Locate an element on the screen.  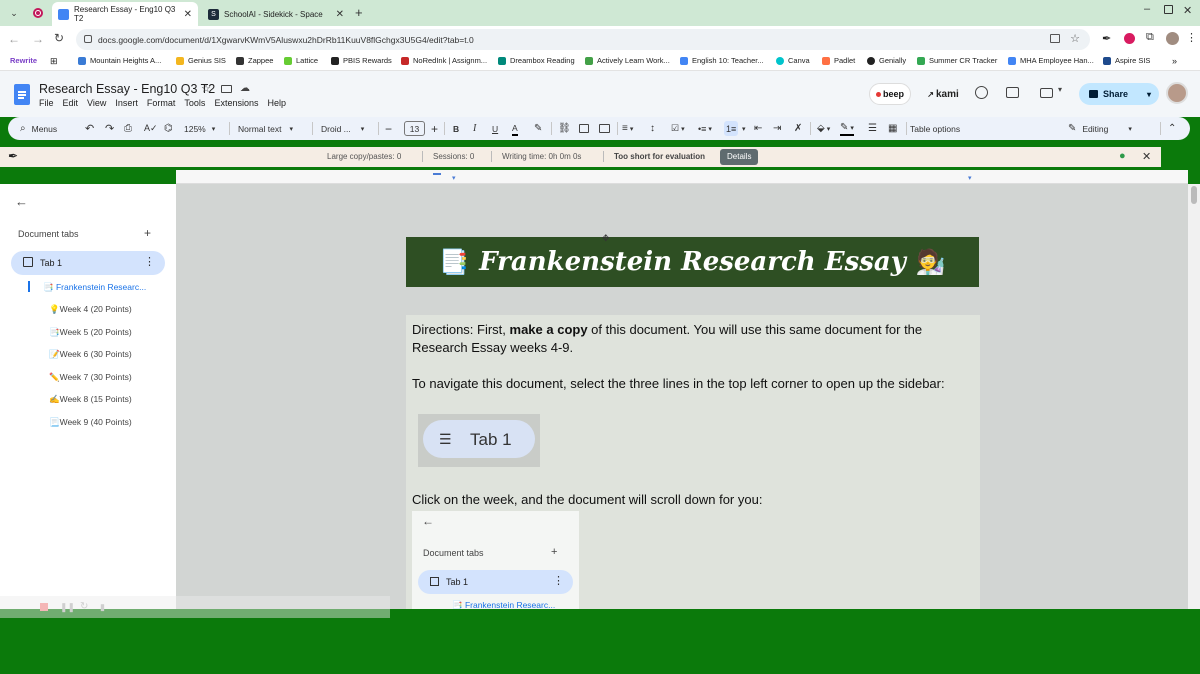
bookmark-dreambox: Dreambox Reading is located at coordinates (536, 60).